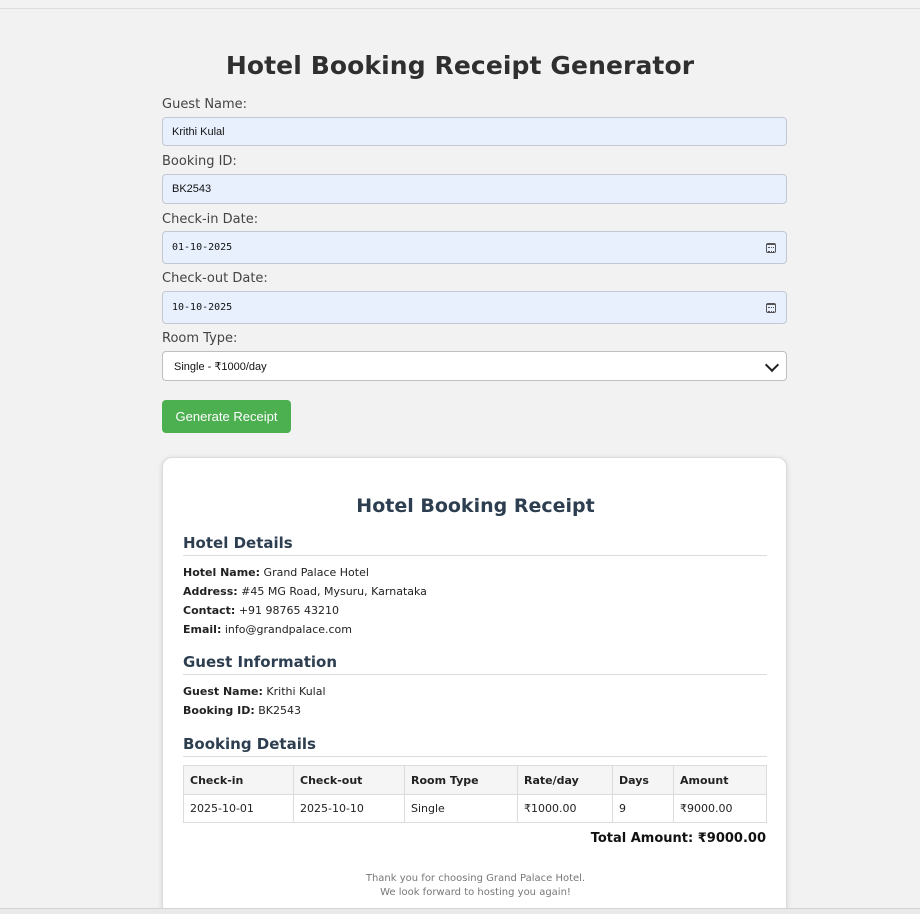 This screenshot has height=914, width=920. Describe the element at coordinates (474, 247) in the screenshot. I see `check-in-date-input: 01-10-2025` at that location.